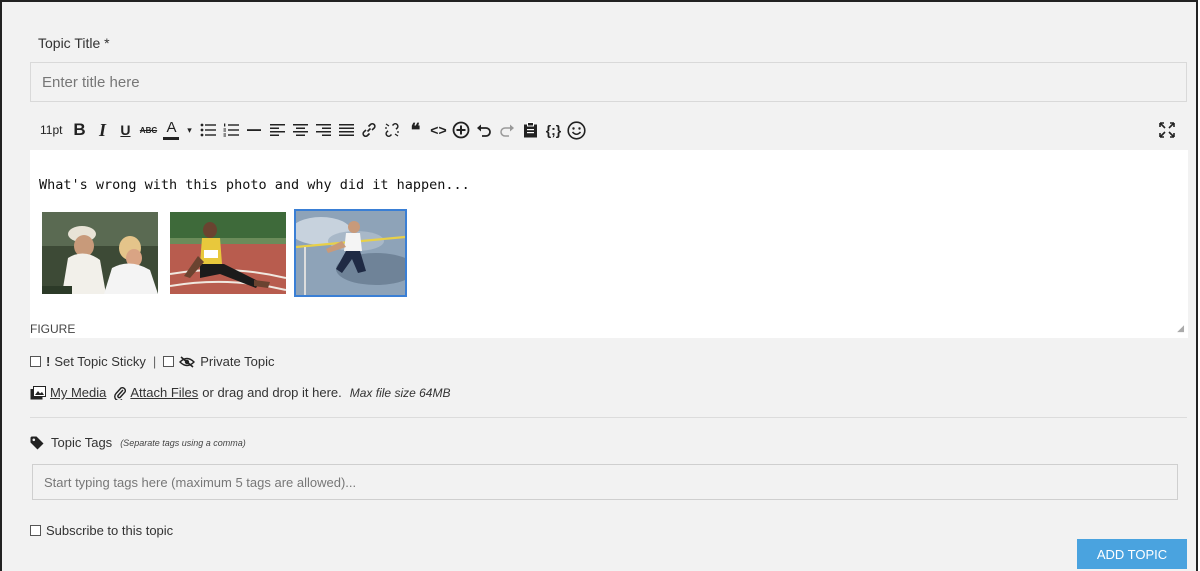 Image resolution: width=1200 pixels, height=571 pixels. I want to click on subscribe-checkbox, so click(35, 530).